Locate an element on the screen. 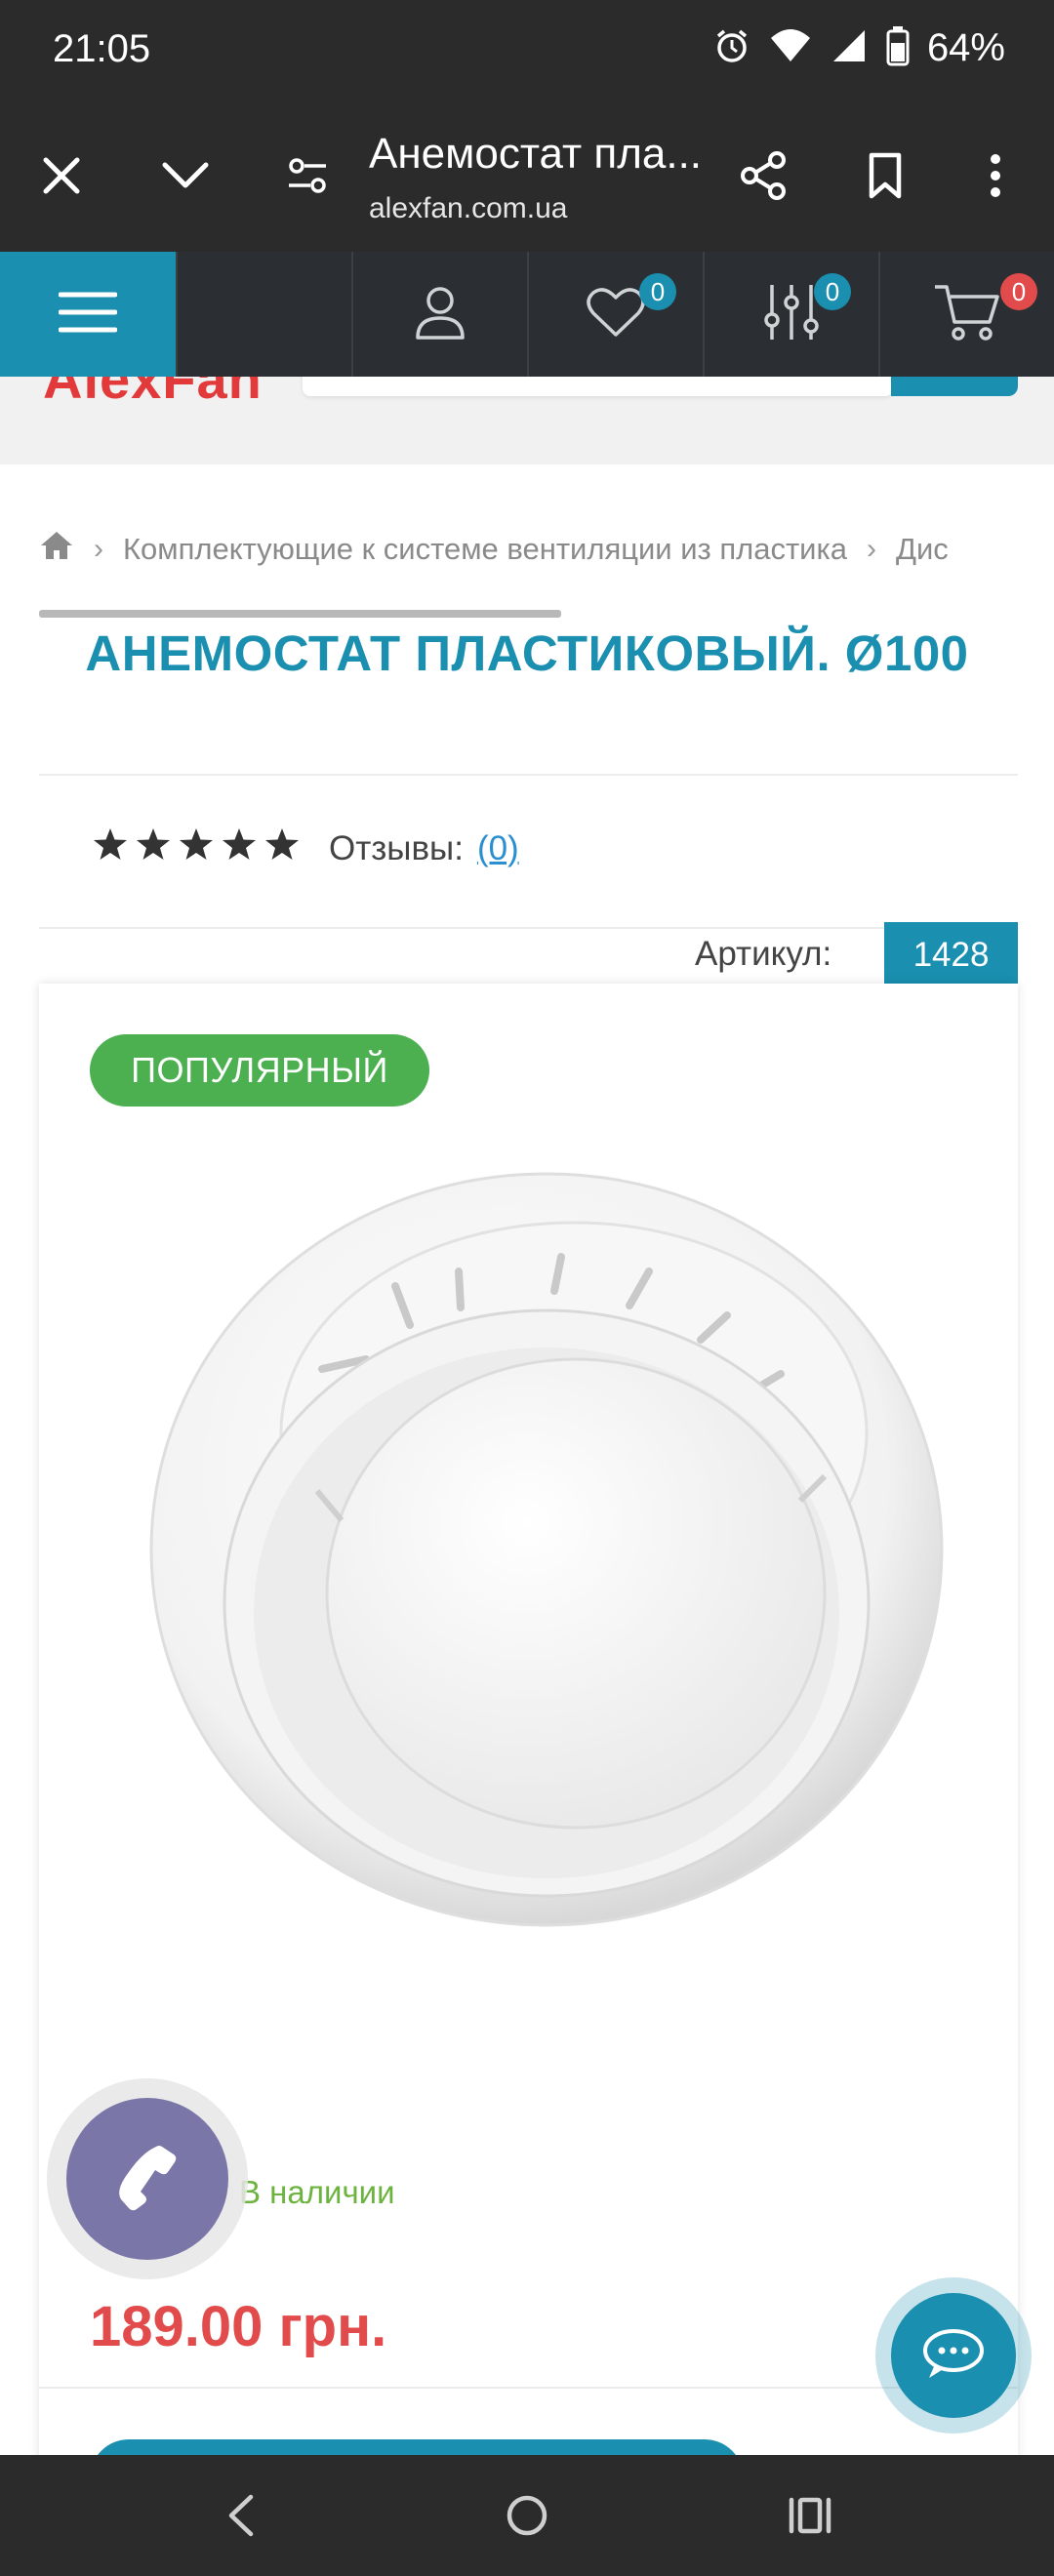 The height and width of the screenshot is (2576, 1054). phone-icon is located at coordinates (147, 2179).